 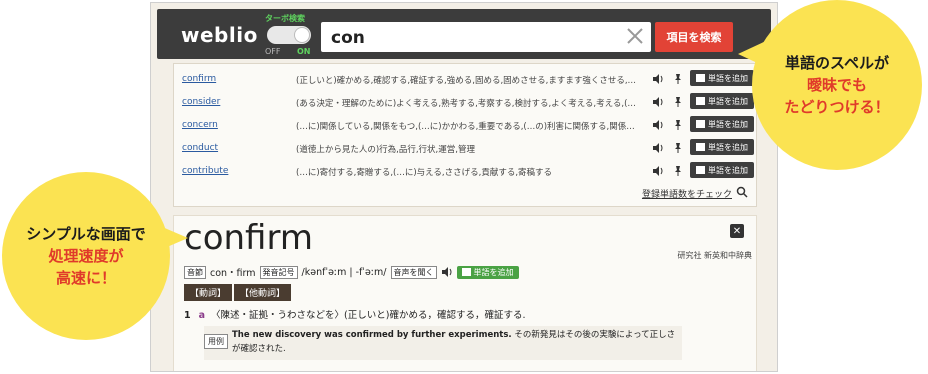 I want to click on callout-text: 処理速度が, so click(x=86, y=256).